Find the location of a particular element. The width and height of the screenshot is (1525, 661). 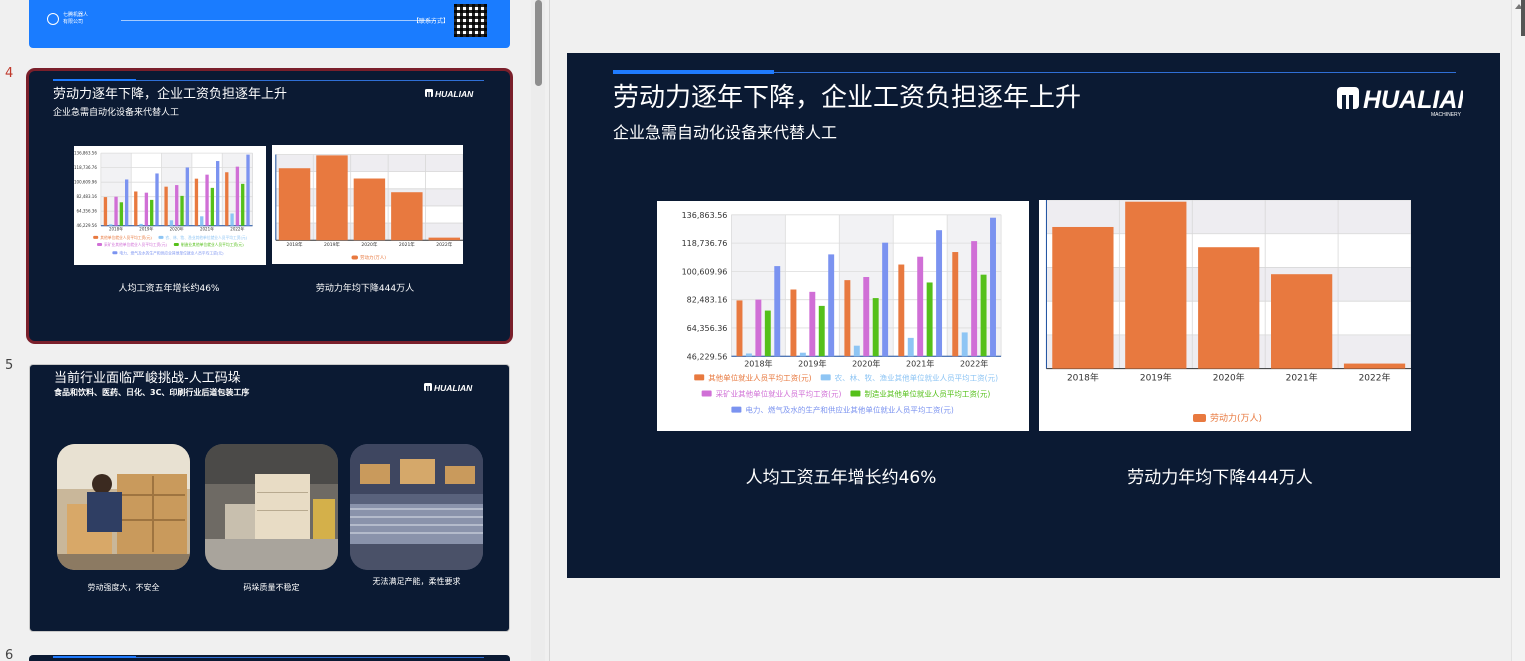

photo-manual-palletizing is located at coordinates (123, 507).